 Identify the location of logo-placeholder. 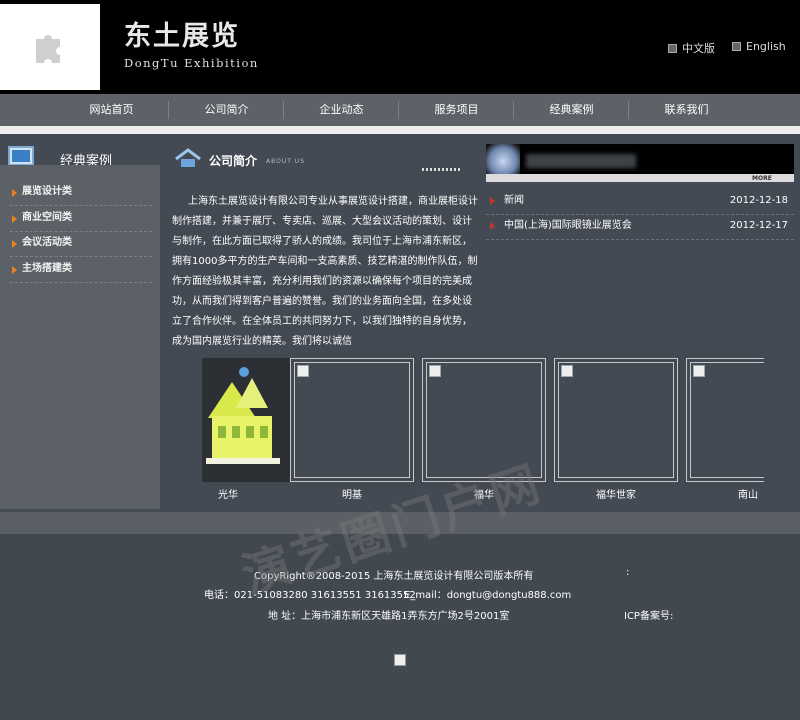
(50, 47).